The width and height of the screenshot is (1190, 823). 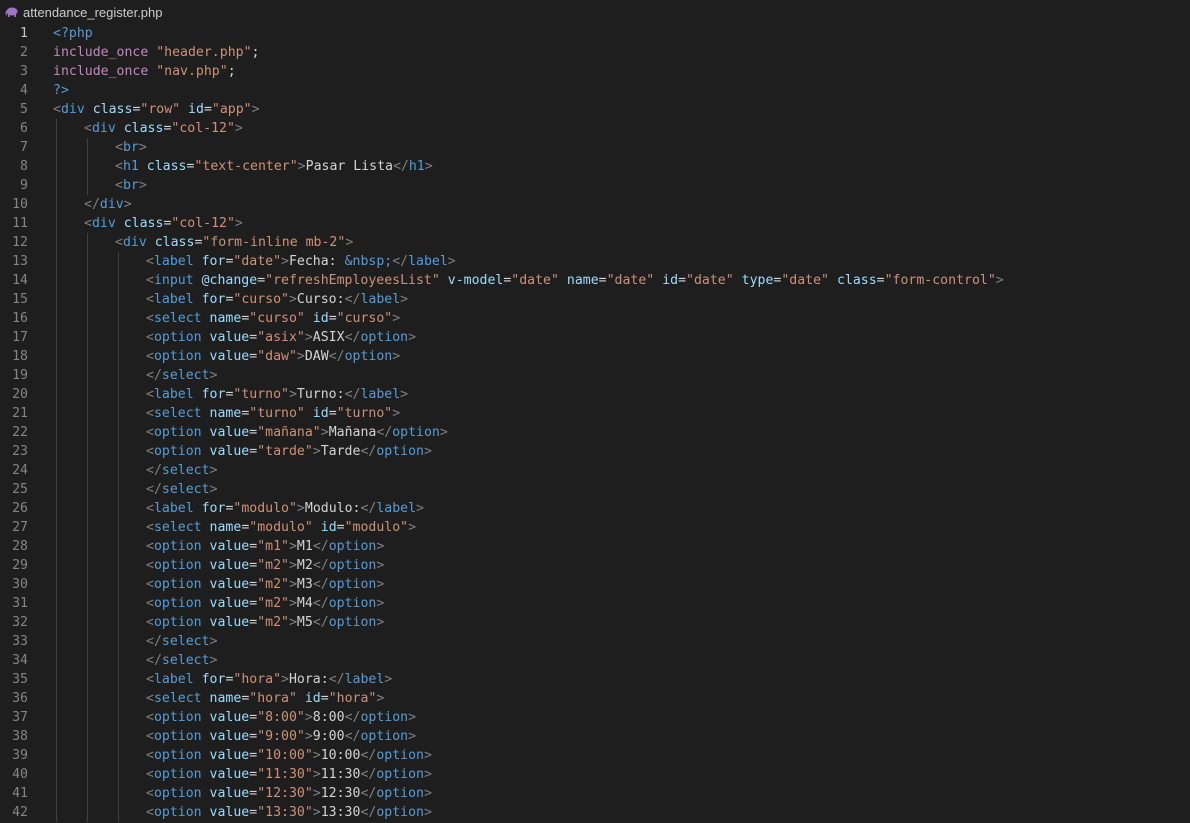 I want to click on code-line: 28 <option value="m1">M1</option>, so click(x=595, y=546).